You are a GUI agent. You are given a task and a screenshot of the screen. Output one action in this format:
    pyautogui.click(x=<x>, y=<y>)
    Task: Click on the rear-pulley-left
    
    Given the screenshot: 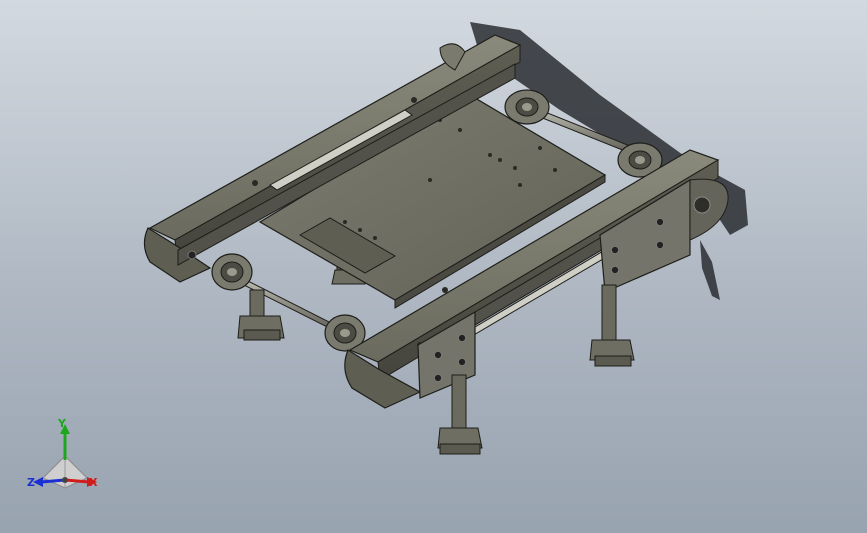 What is the action you would take?
    pyautogui.click(x=527, y=107)
    